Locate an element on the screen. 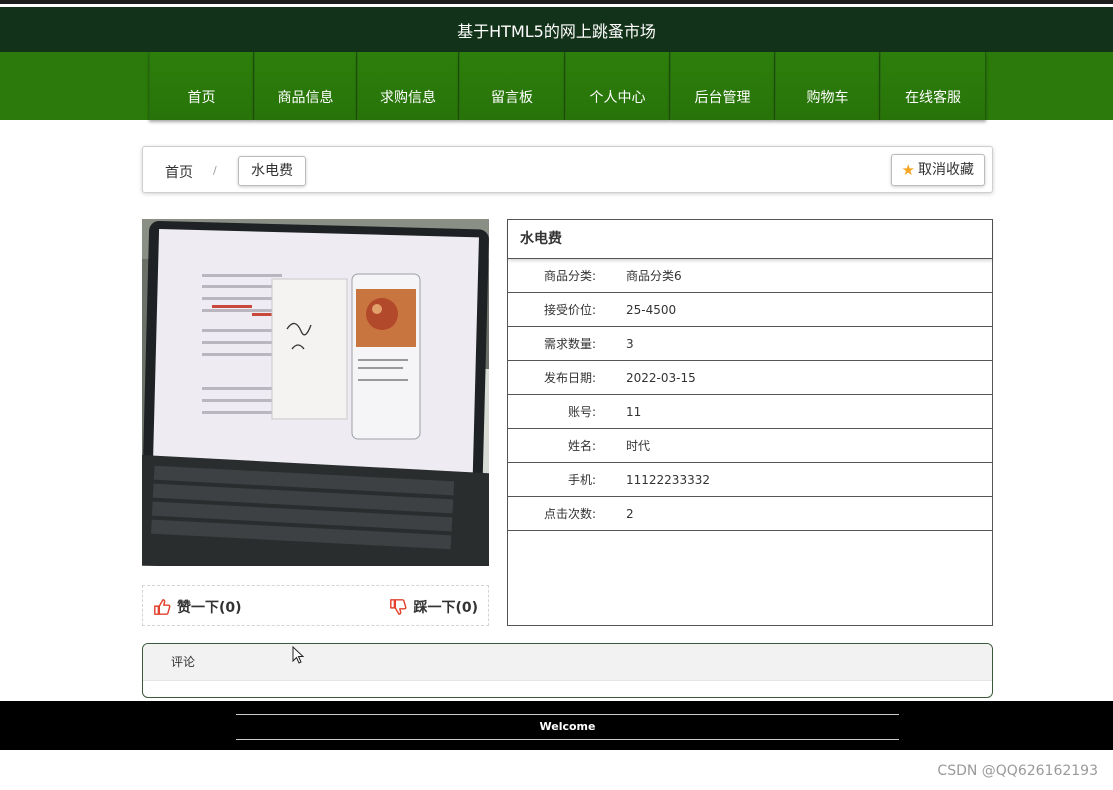 The height and width of the screenshot is (790, 1113). dislike-button: 踩一下(0) is located at coordinates (433, 607).